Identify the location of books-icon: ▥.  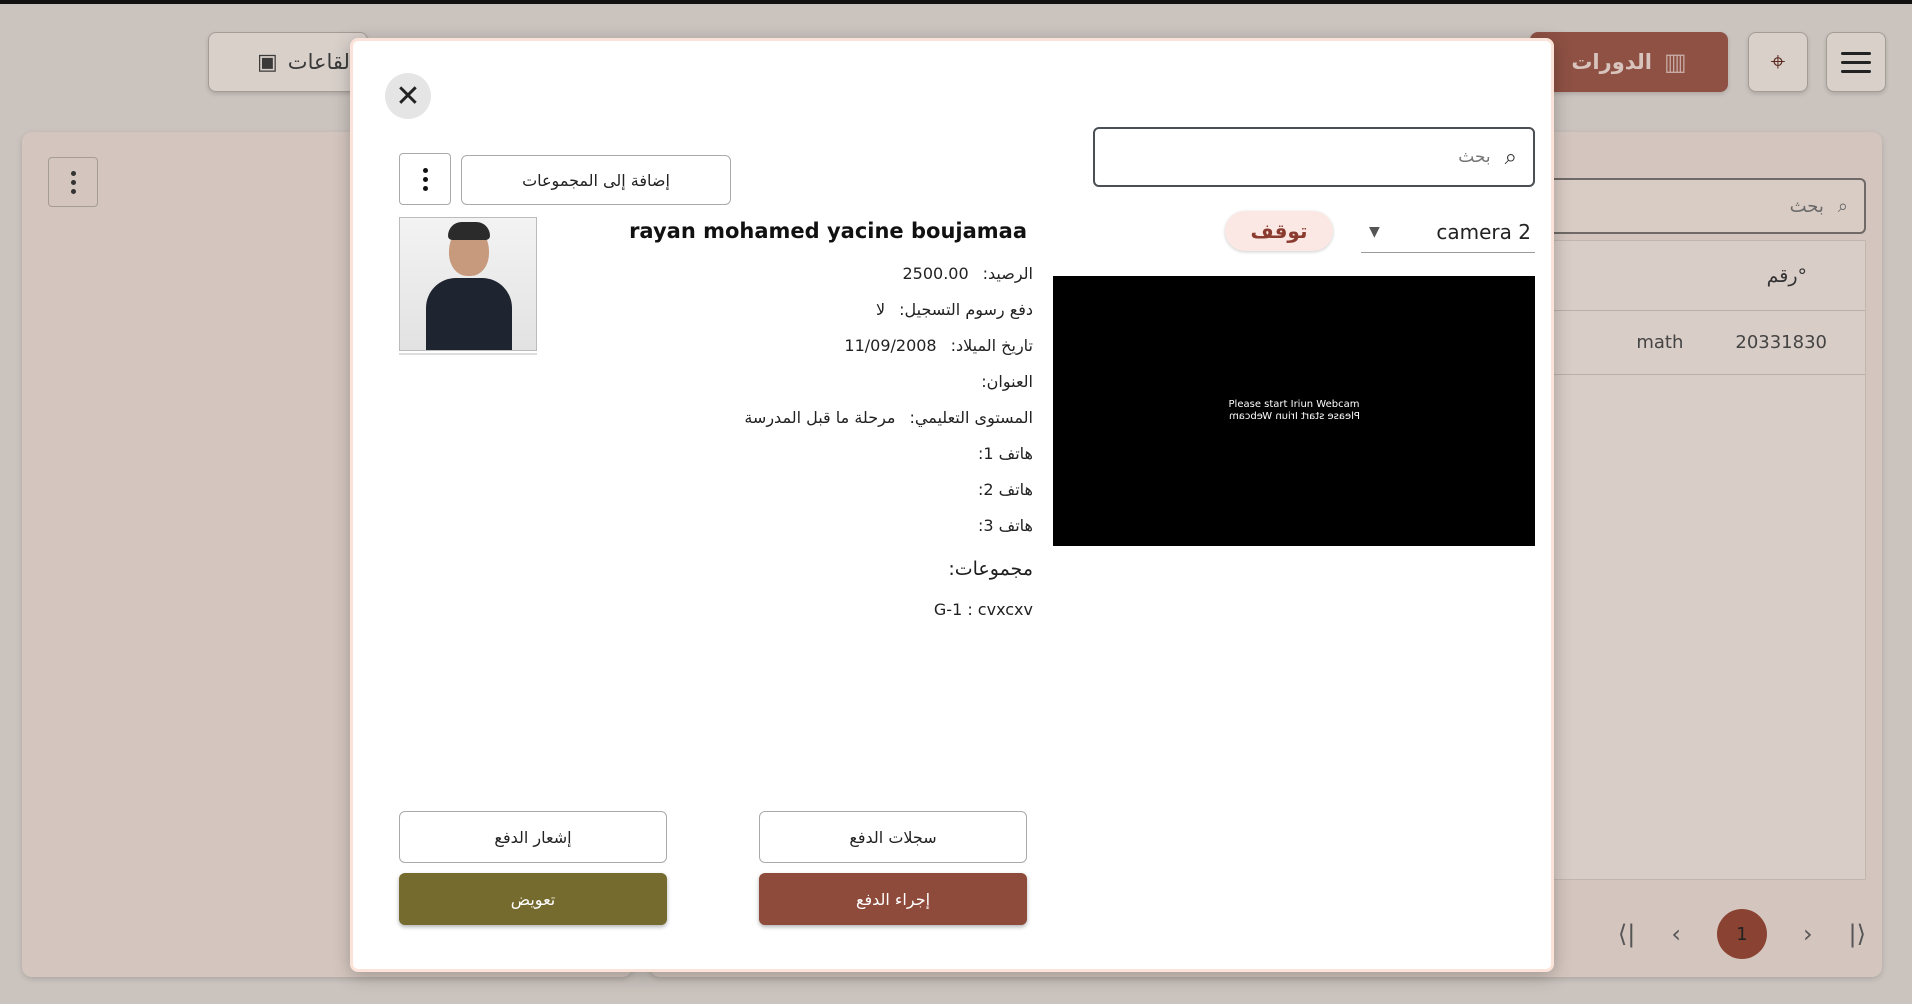
(1675, 62).